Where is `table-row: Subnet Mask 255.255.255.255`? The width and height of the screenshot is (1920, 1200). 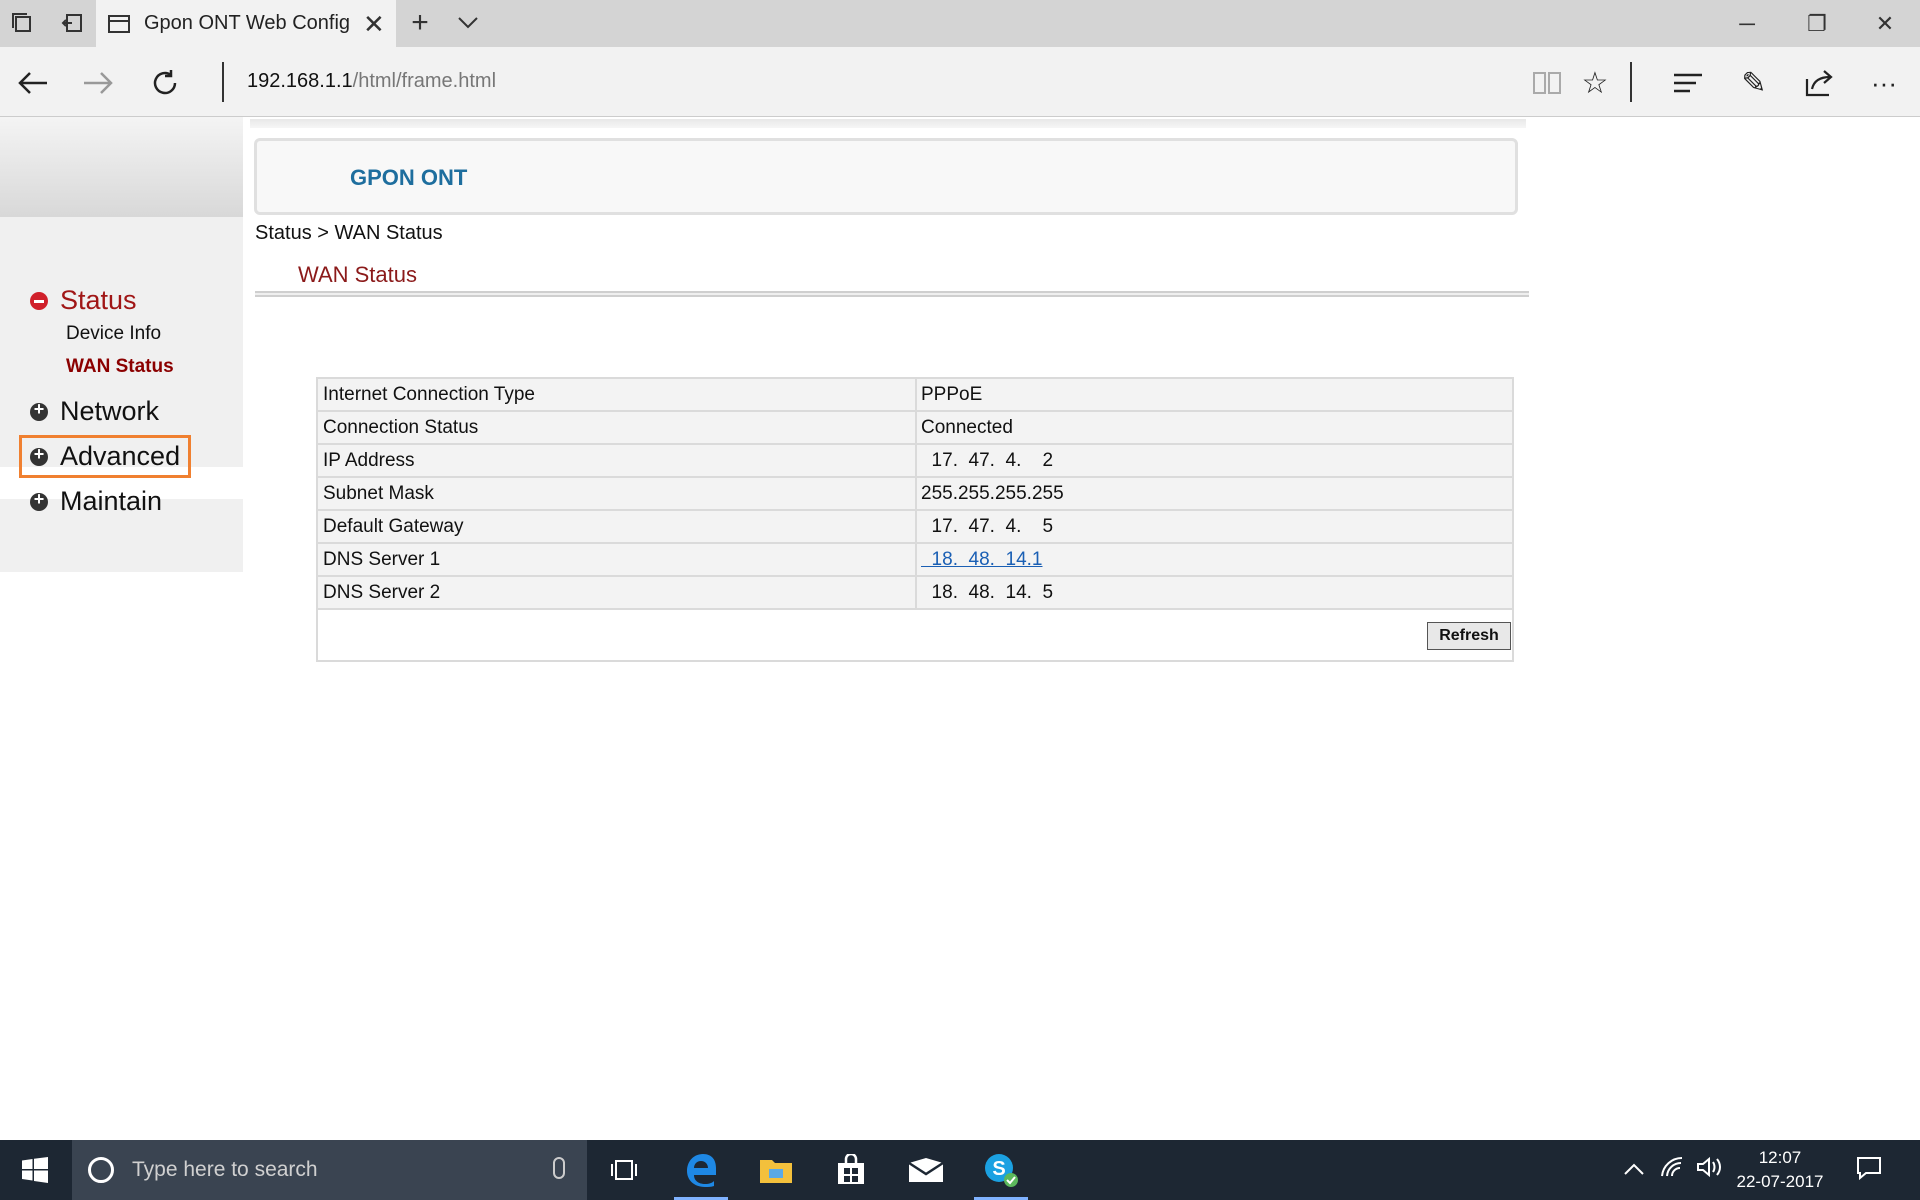 table-row: Subnet Mask 255.255.255.255 is located at coordinates (915, 494).